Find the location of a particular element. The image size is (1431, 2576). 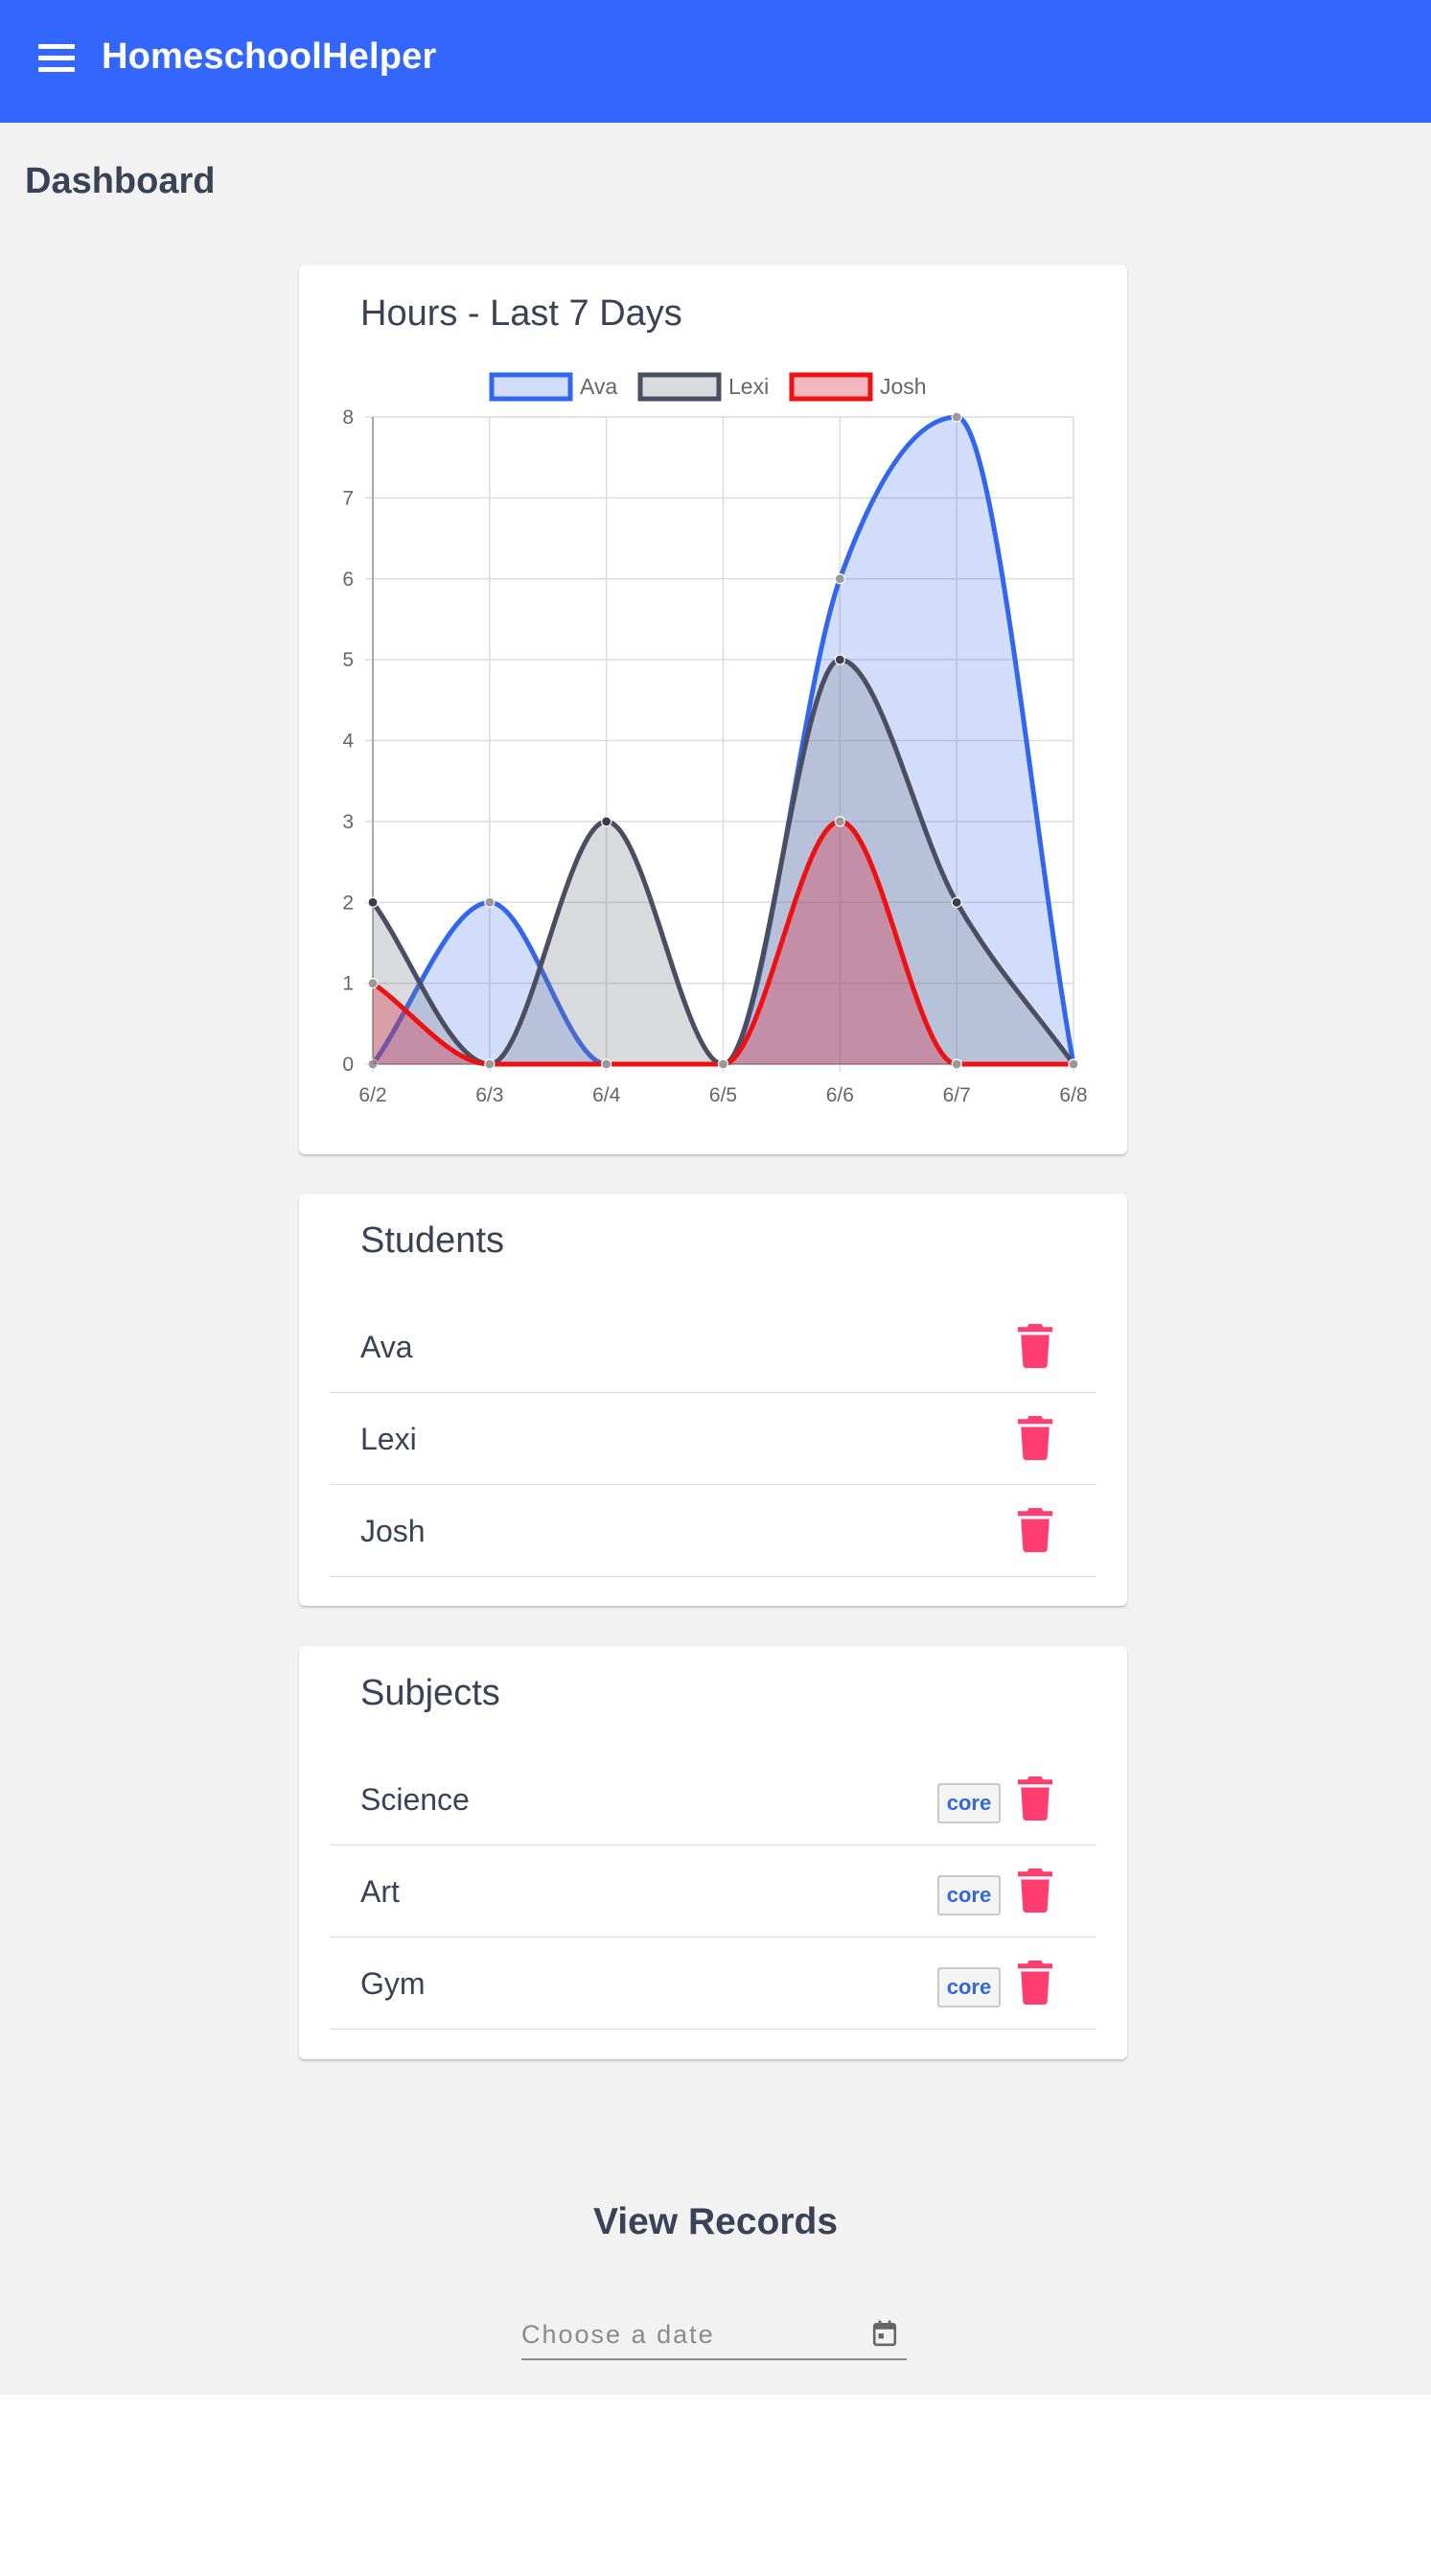

x-tick-label: 6/2 is located at coordinates (372, 1095).